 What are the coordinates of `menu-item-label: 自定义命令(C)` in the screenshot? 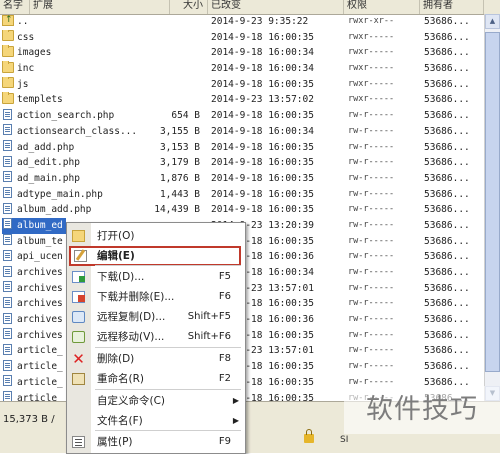 It's located at (131, 401).